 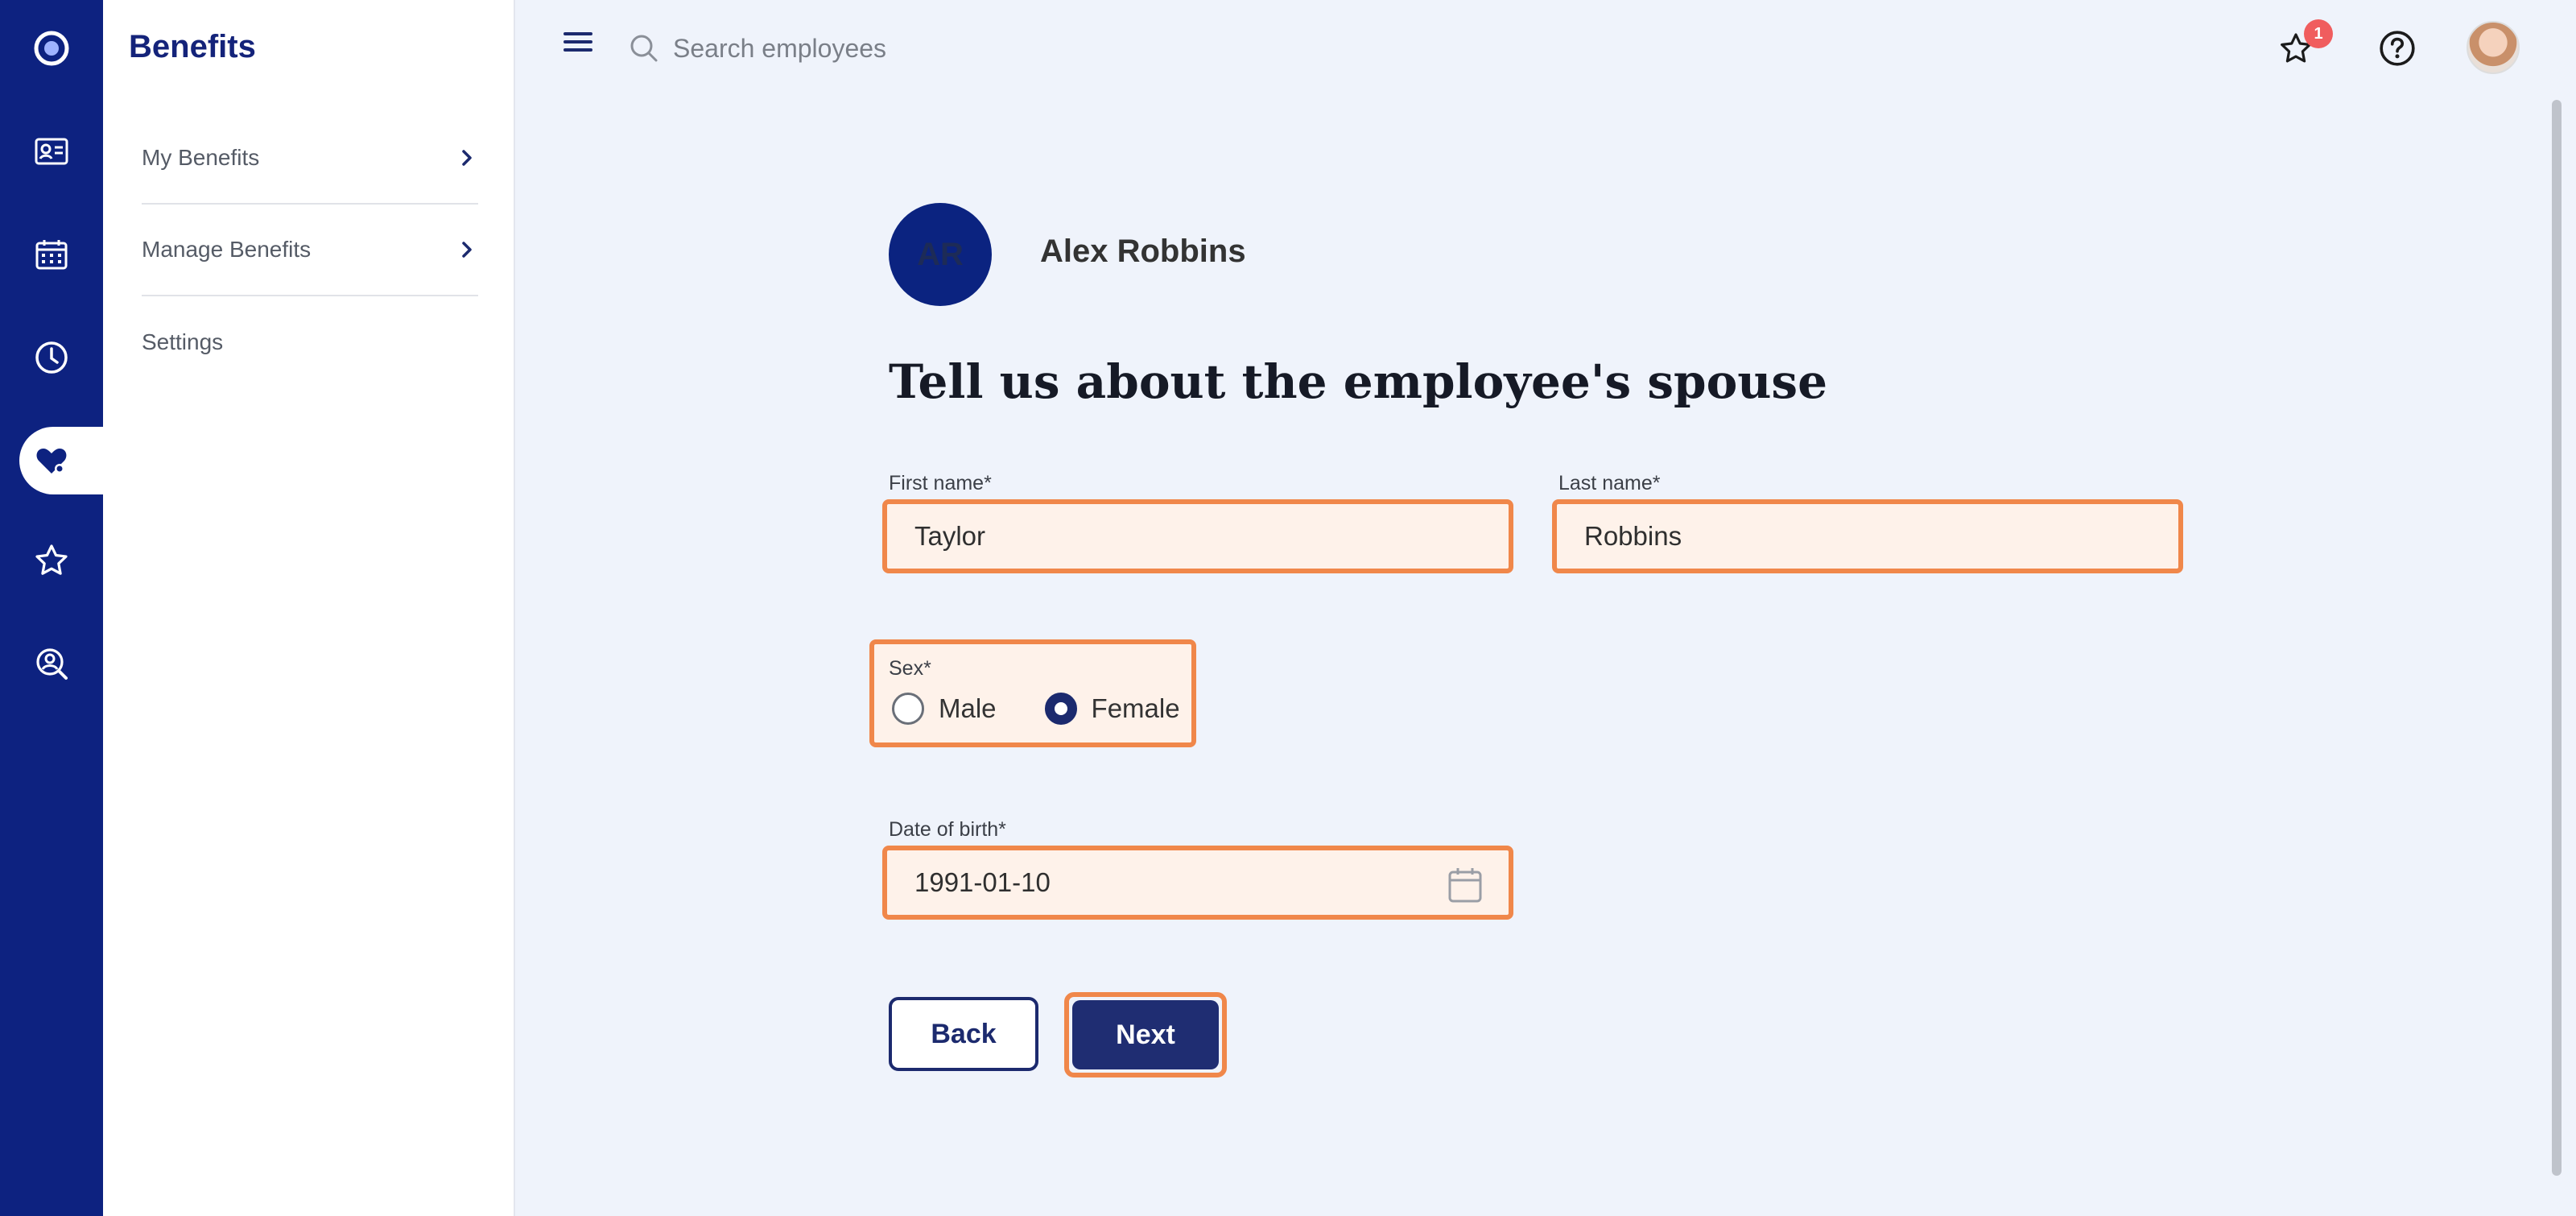 I want to click on last-name-label: Last name*, so click(x=1609, y=483).